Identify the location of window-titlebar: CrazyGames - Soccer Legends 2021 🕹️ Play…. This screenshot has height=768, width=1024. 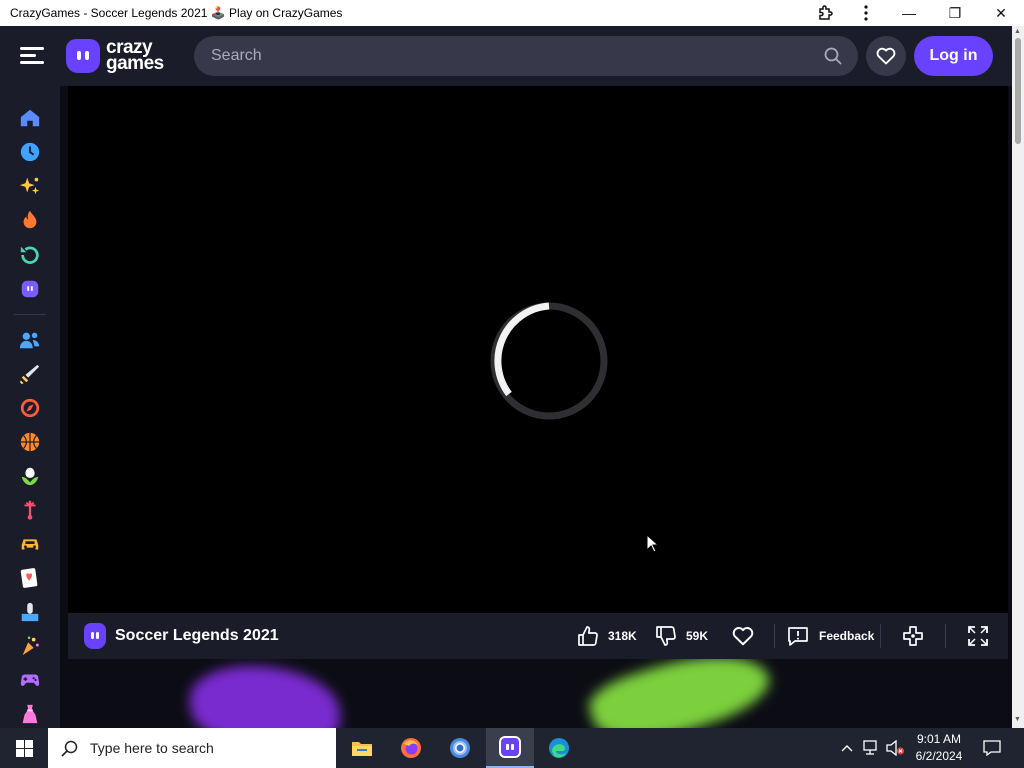
(512, 13).